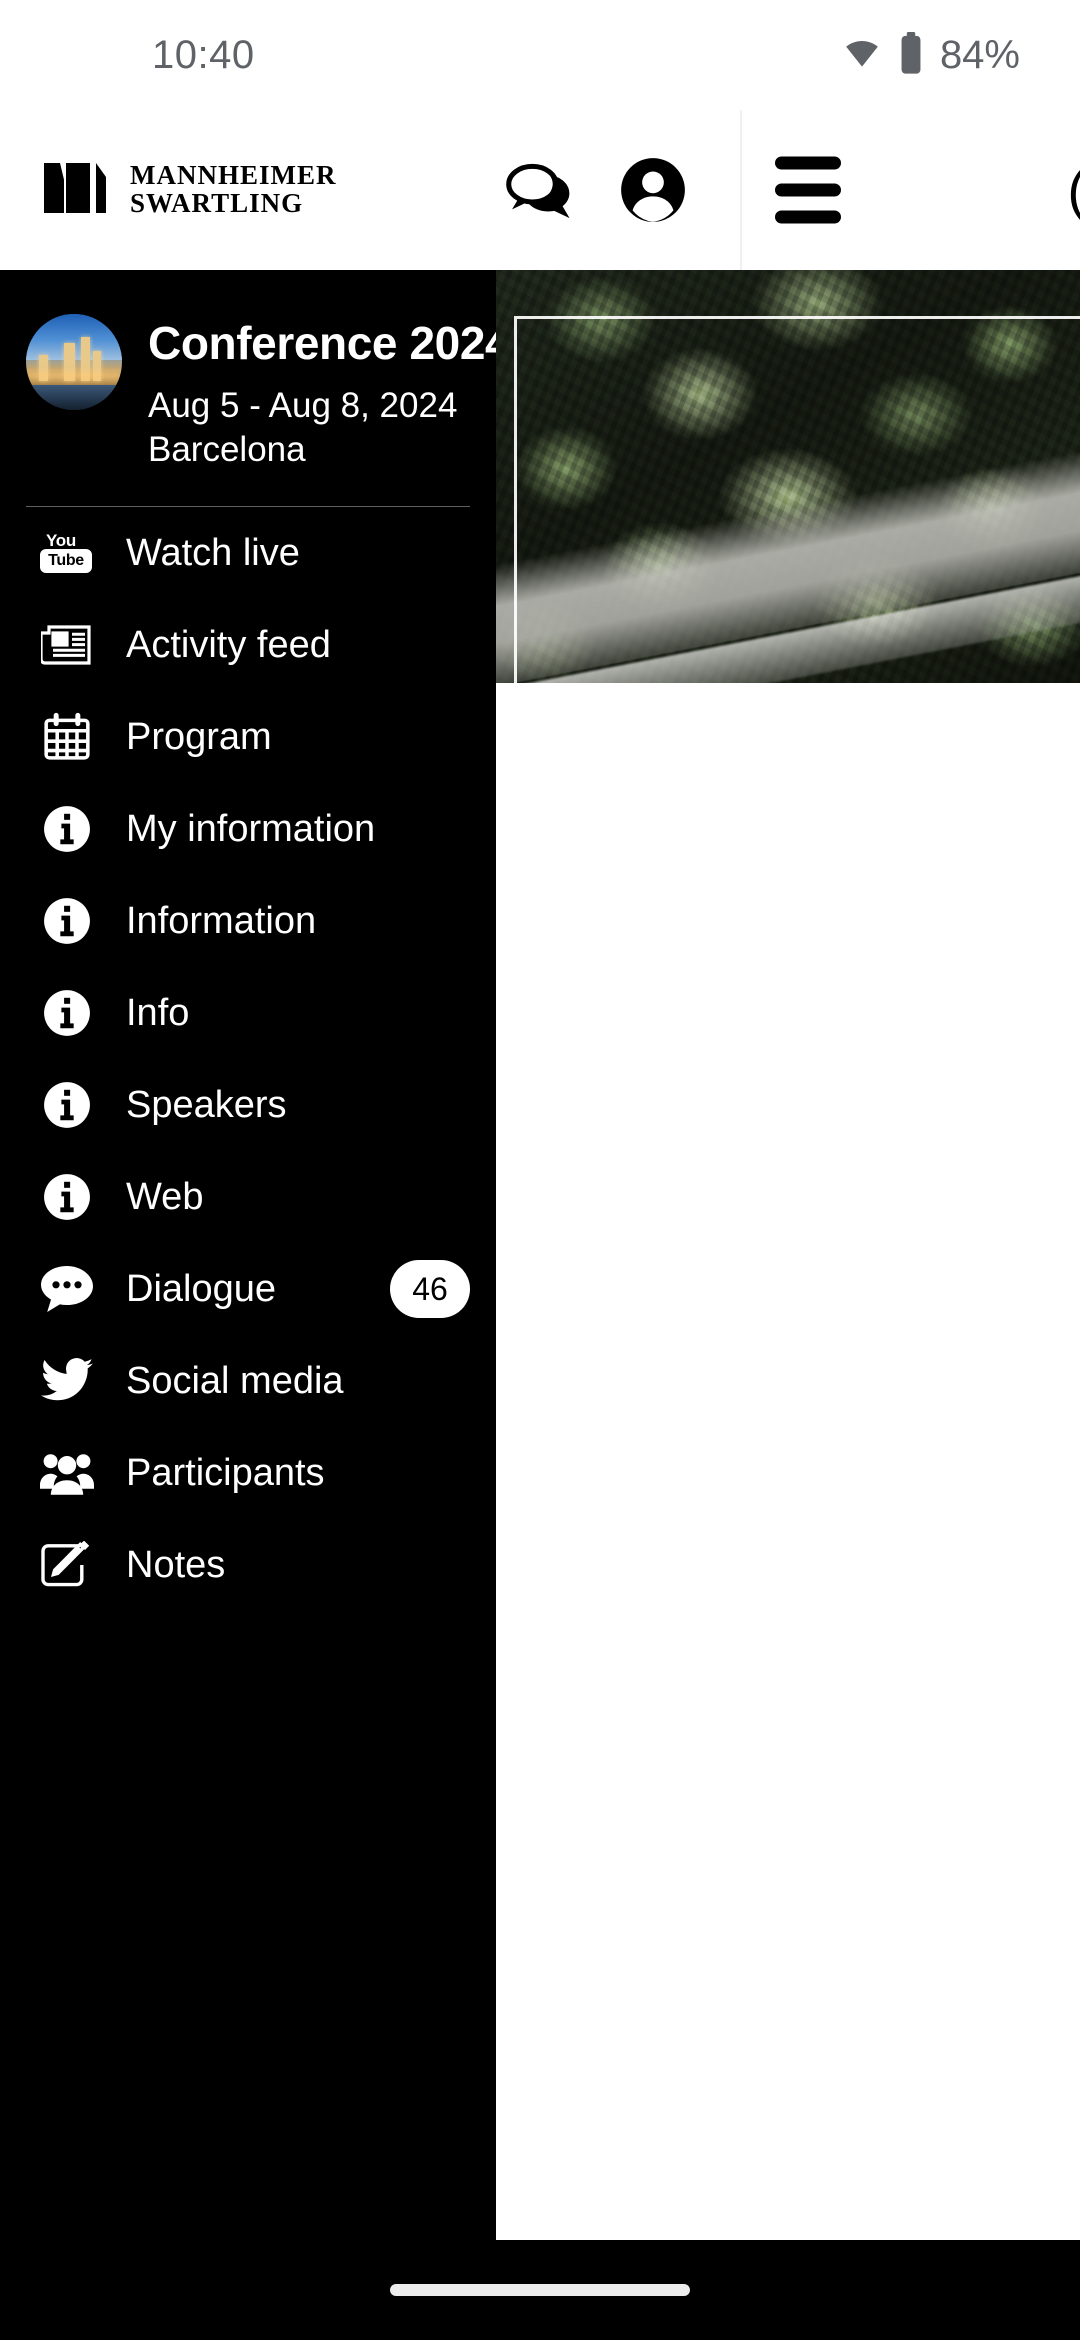 The height and width of the screenshot is (2340, 1080). Describe the element at coordinates (235, 1380) in the screenshot. I see `drawer-menu-item-label: Social media` at that location.